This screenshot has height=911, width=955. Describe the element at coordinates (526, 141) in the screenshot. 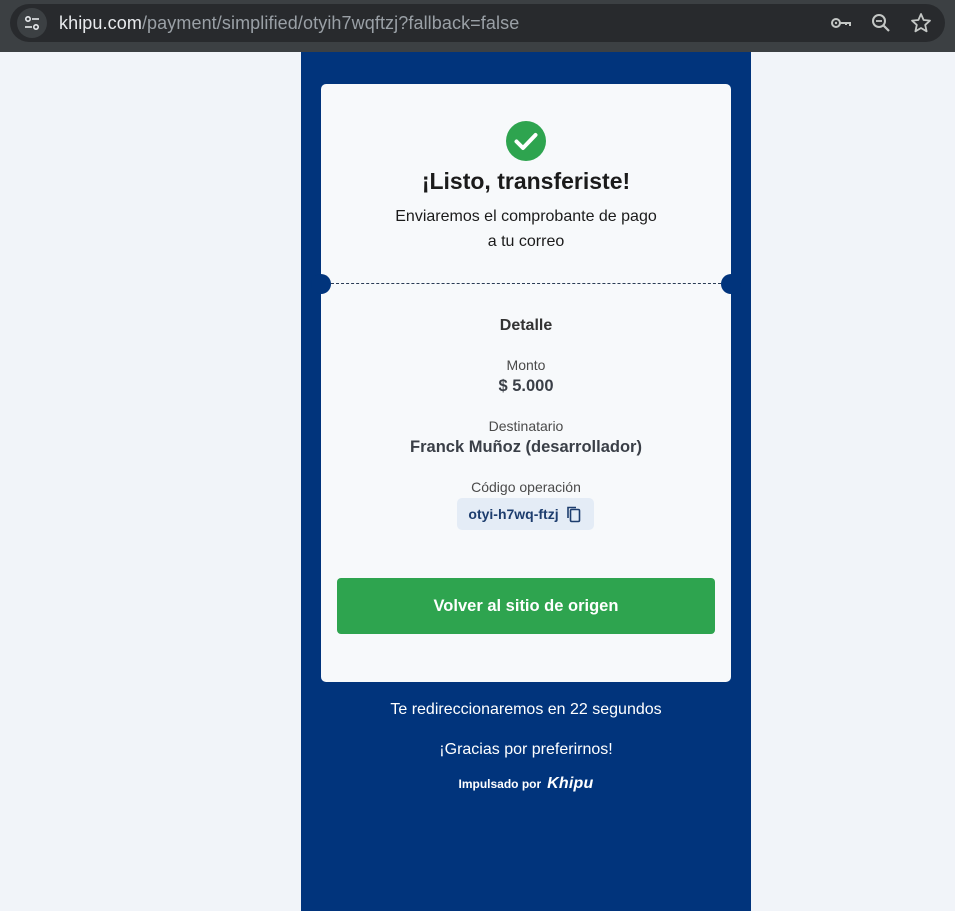

I see `success-check-icon` at that location.